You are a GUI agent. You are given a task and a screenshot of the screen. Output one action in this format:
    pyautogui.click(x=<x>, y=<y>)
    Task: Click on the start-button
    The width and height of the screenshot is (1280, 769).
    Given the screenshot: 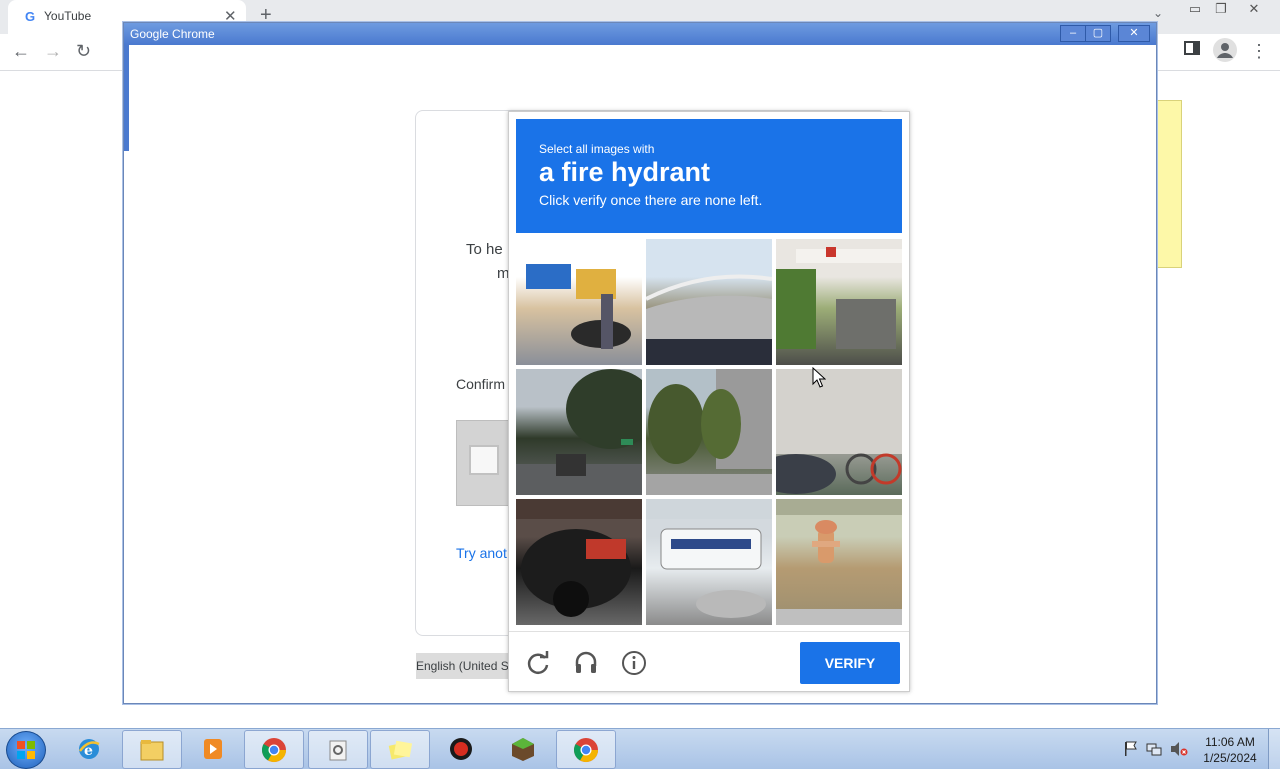 What is the action you would take?
    pyautogui.click(x=26, y=750)
    